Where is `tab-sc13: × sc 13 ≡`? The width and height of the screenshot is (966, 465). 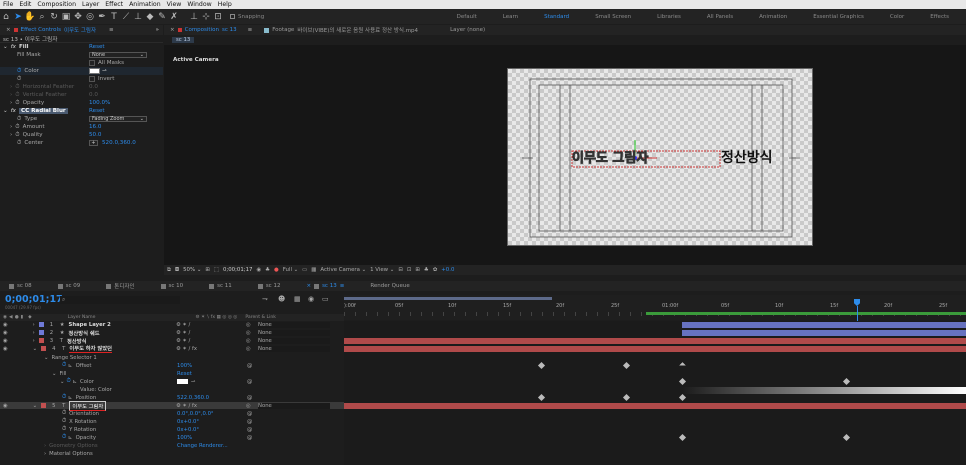 tab-sc13: × sc 13 ≡ is located at coordinates (325, 286).